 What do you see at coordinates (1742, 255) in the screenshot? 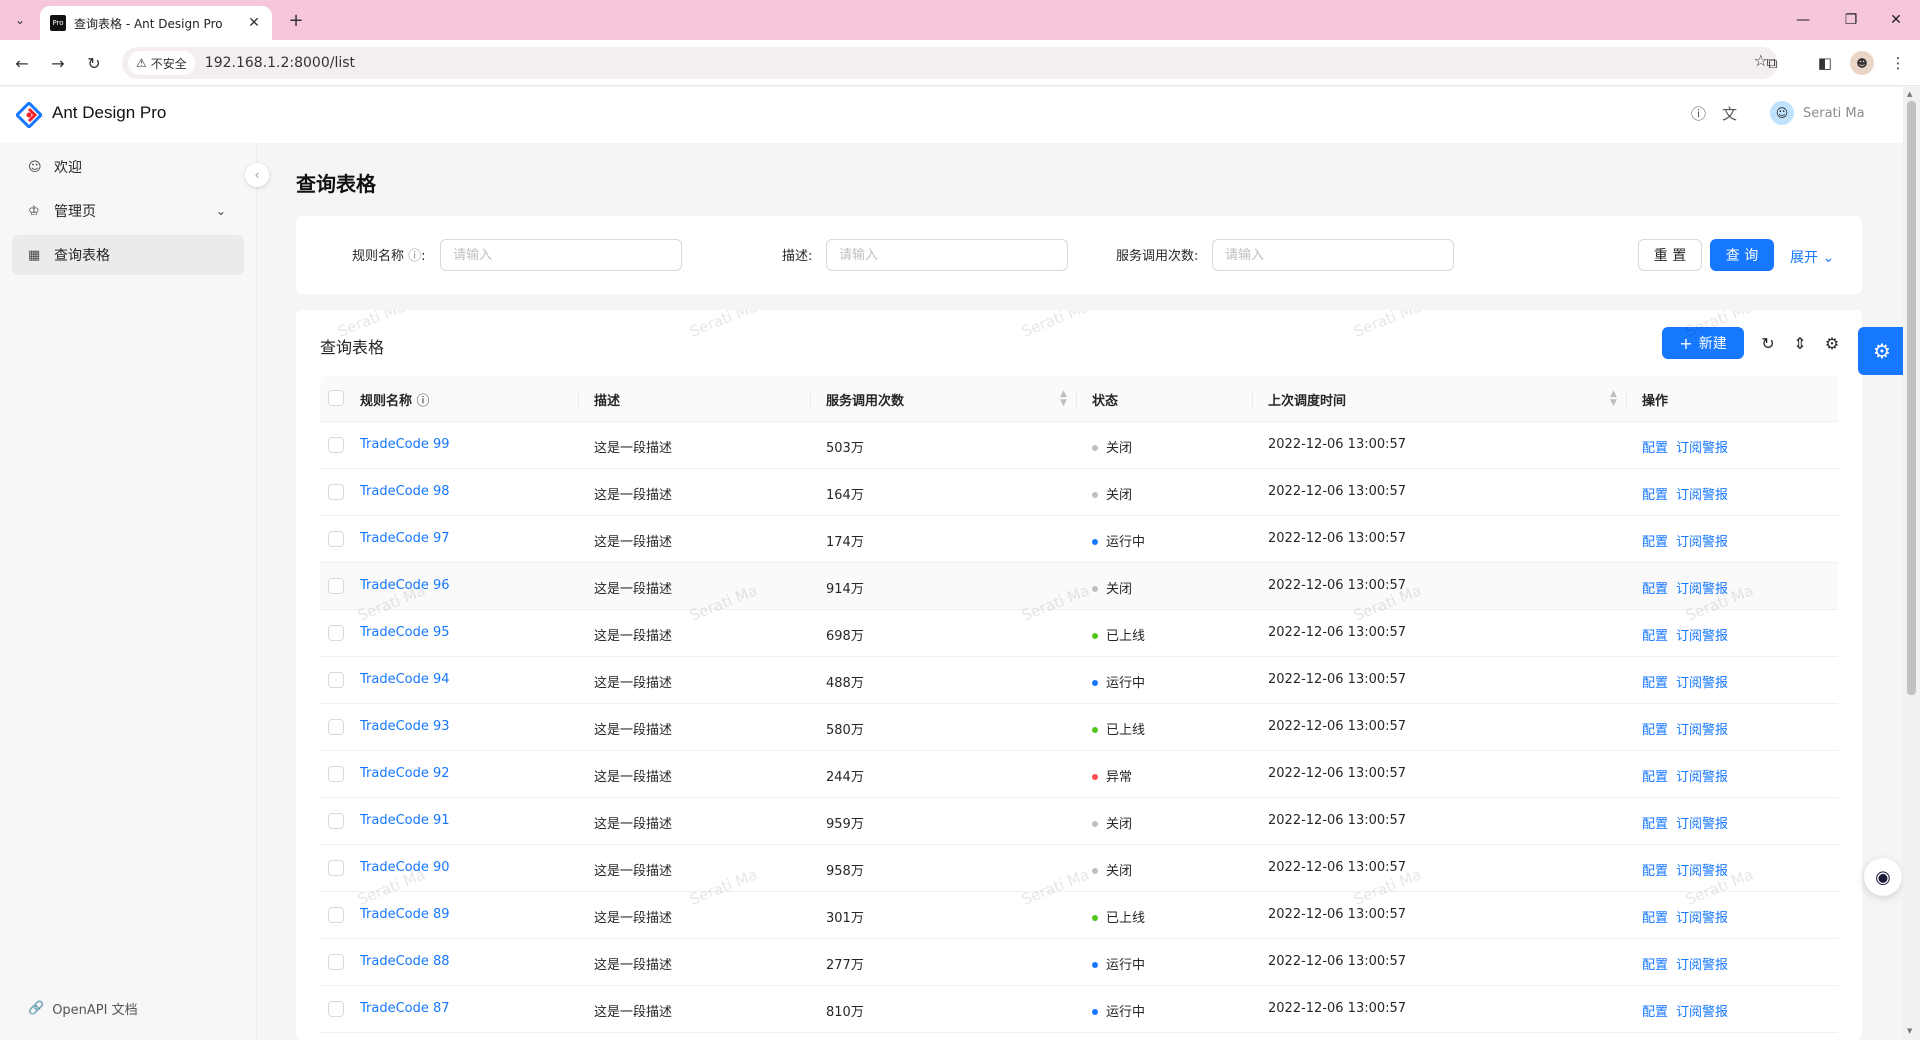
I see `query-button: 查 询` at bounding box center [1742, 255].